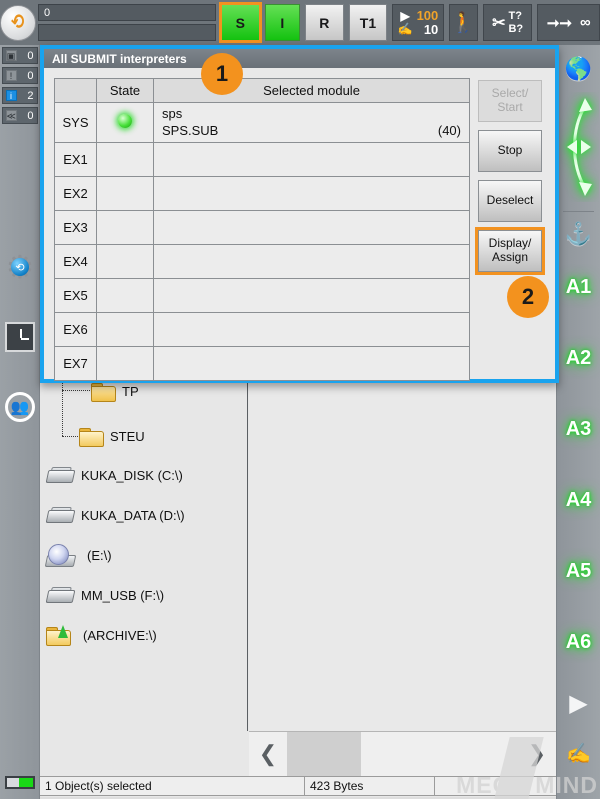 This screenshot has height=799, width=600. I want to click on deselect-button: Deselect, so click(510, 201).